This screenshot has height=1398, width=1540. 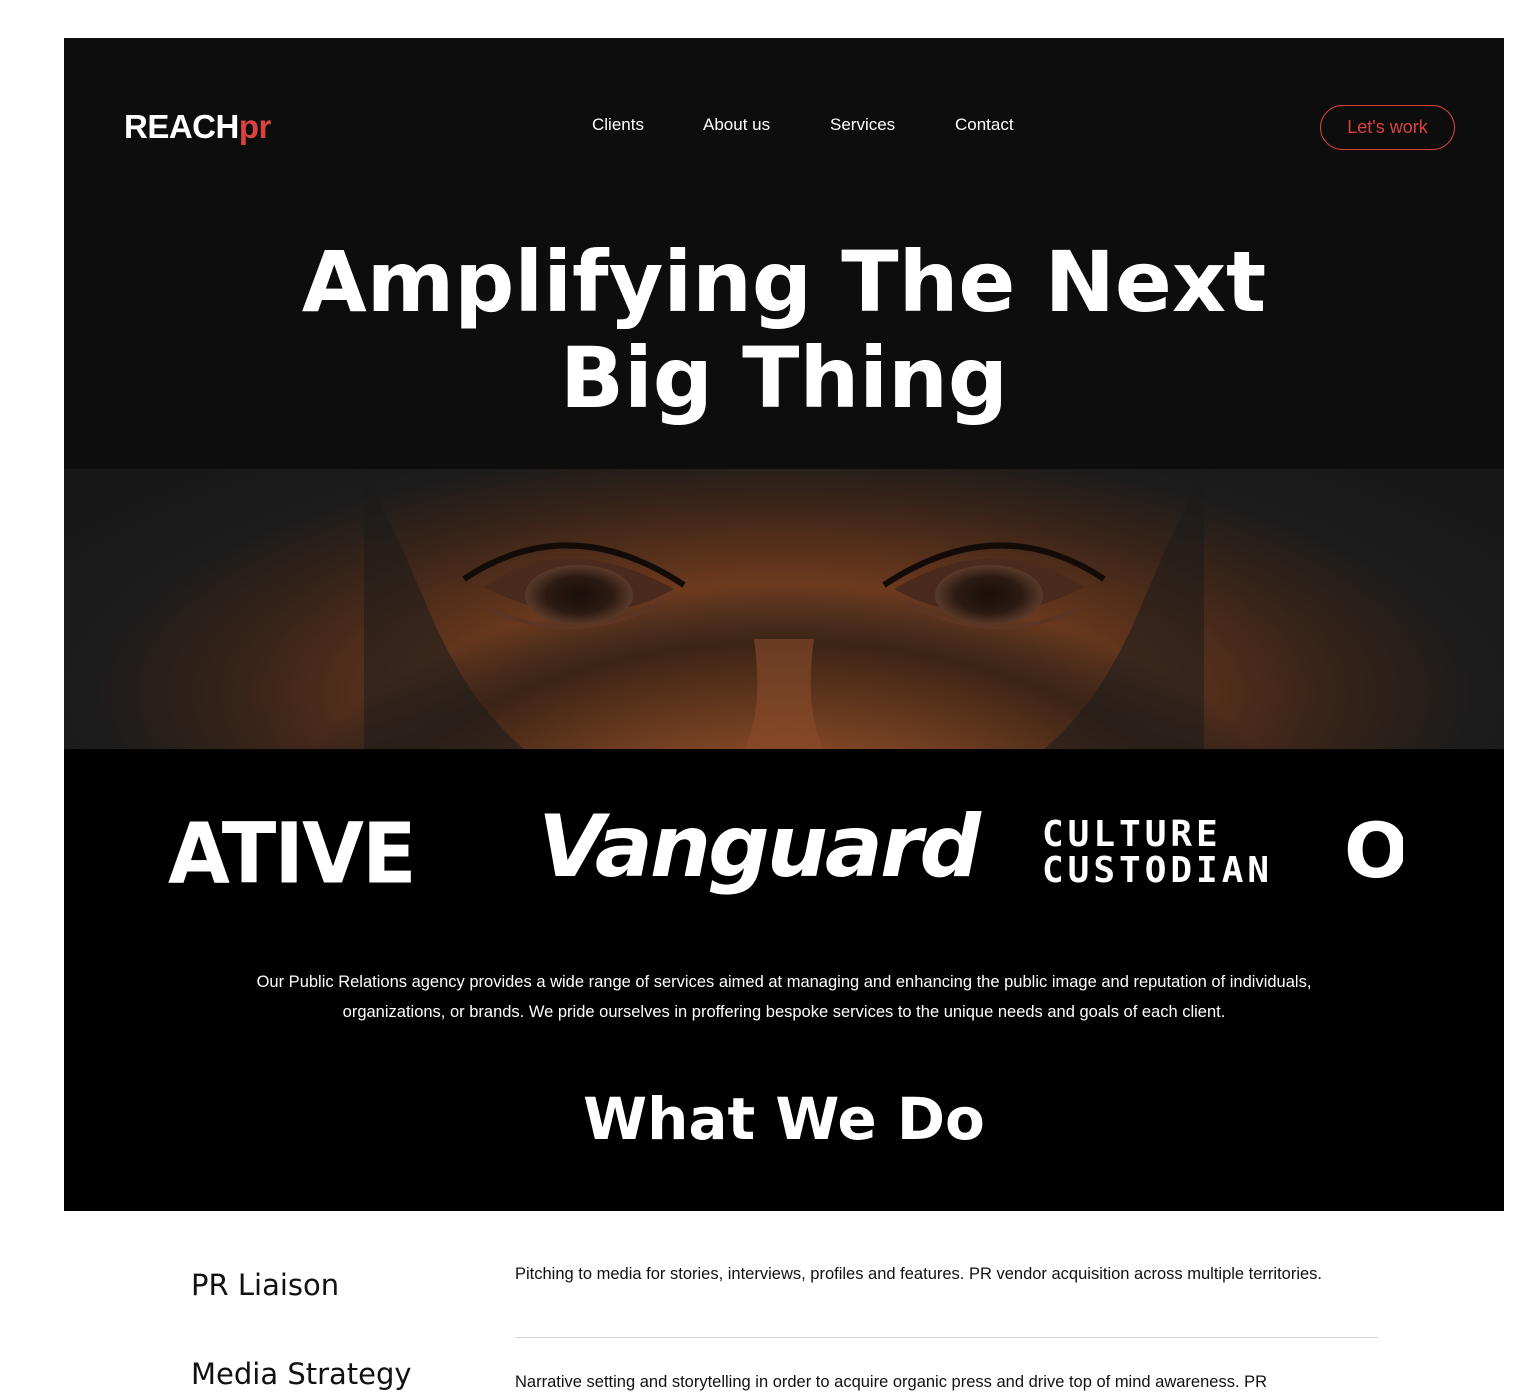 I want to click on service-name-media-strategy: Media Strategy, so click(x=301, y=1374).